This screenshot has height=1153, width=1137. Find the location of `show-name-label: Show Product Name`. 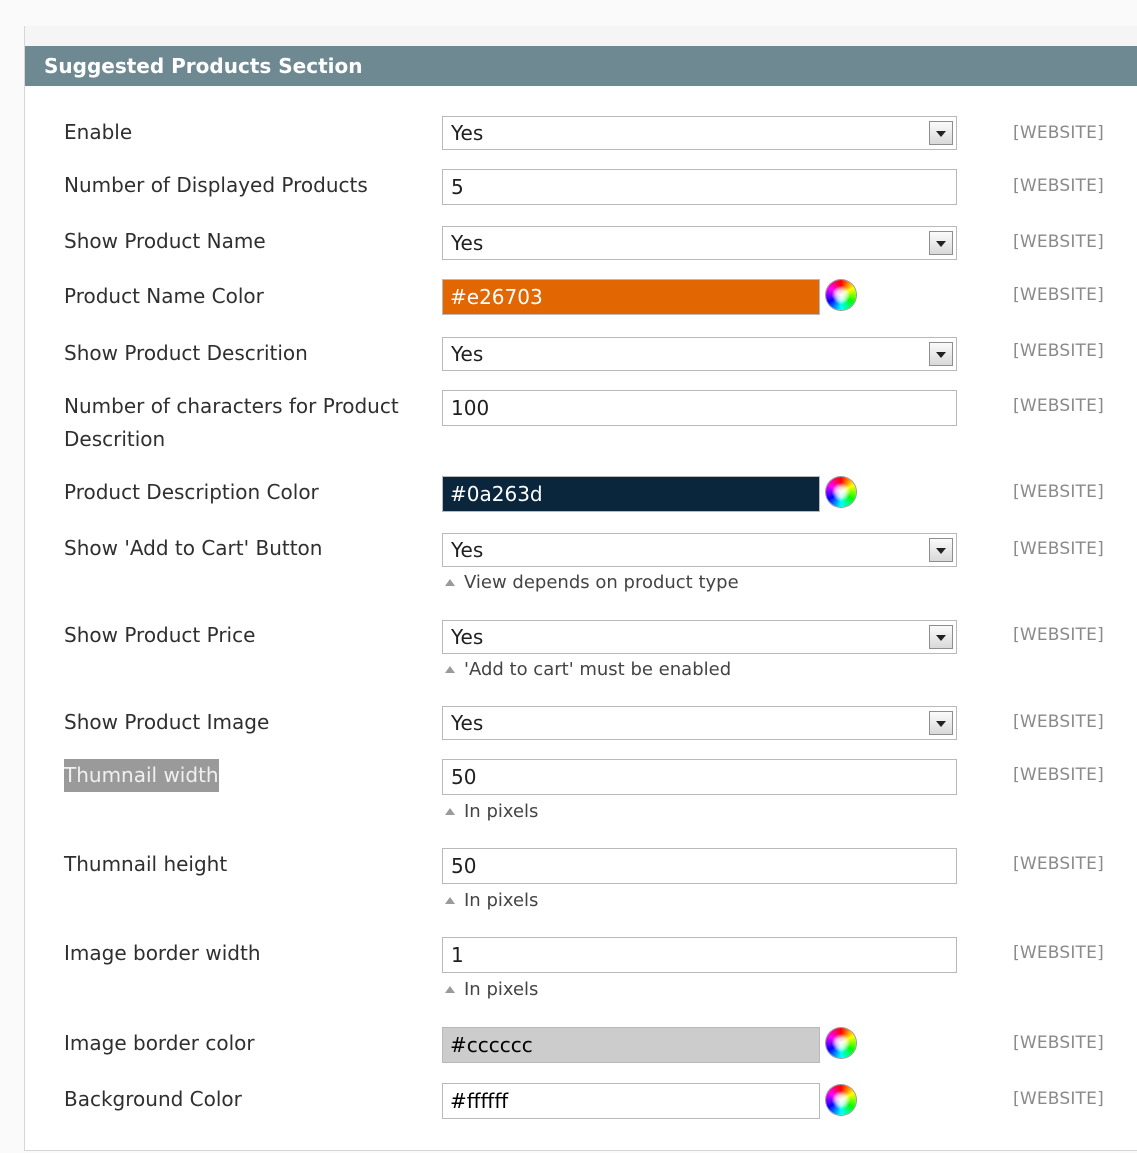

show-name-label: Show Product Name is located at coordinates (165, 241).